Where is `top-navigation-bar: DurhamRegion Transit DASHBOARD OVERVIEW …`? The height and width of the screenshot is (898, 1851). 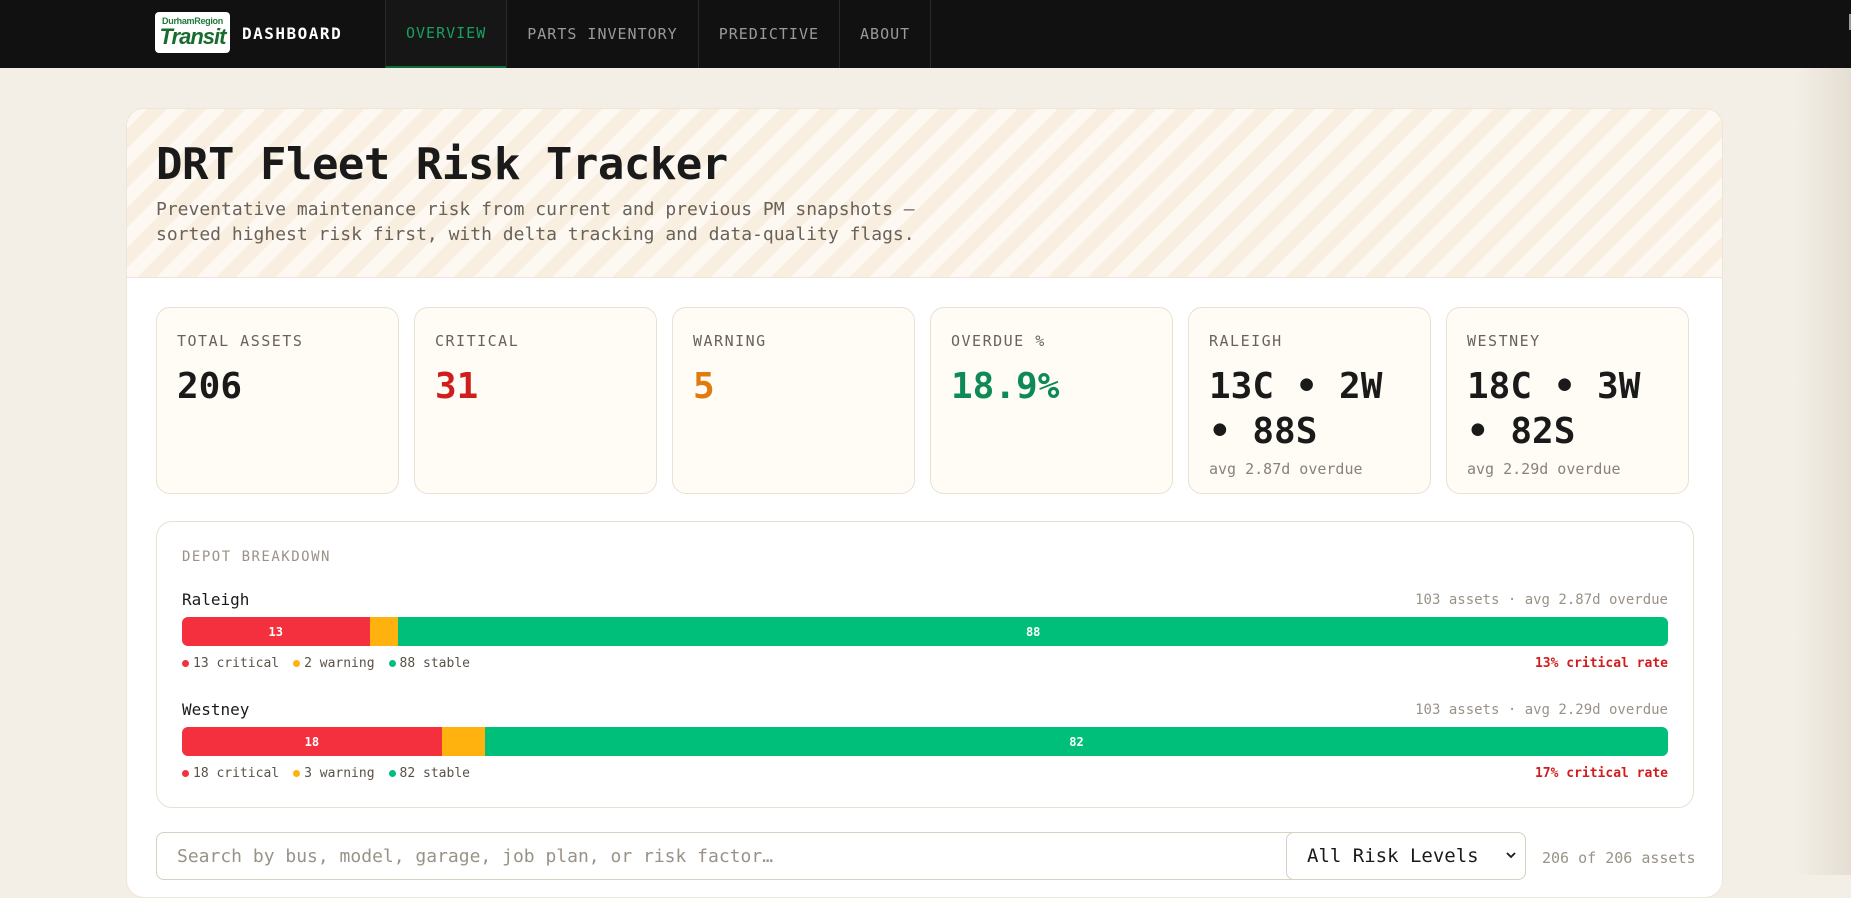 top-navigation-bar: DurhamRegion Transit DASHBOARD OVERVIEW … is located at coordinates (925, 34).